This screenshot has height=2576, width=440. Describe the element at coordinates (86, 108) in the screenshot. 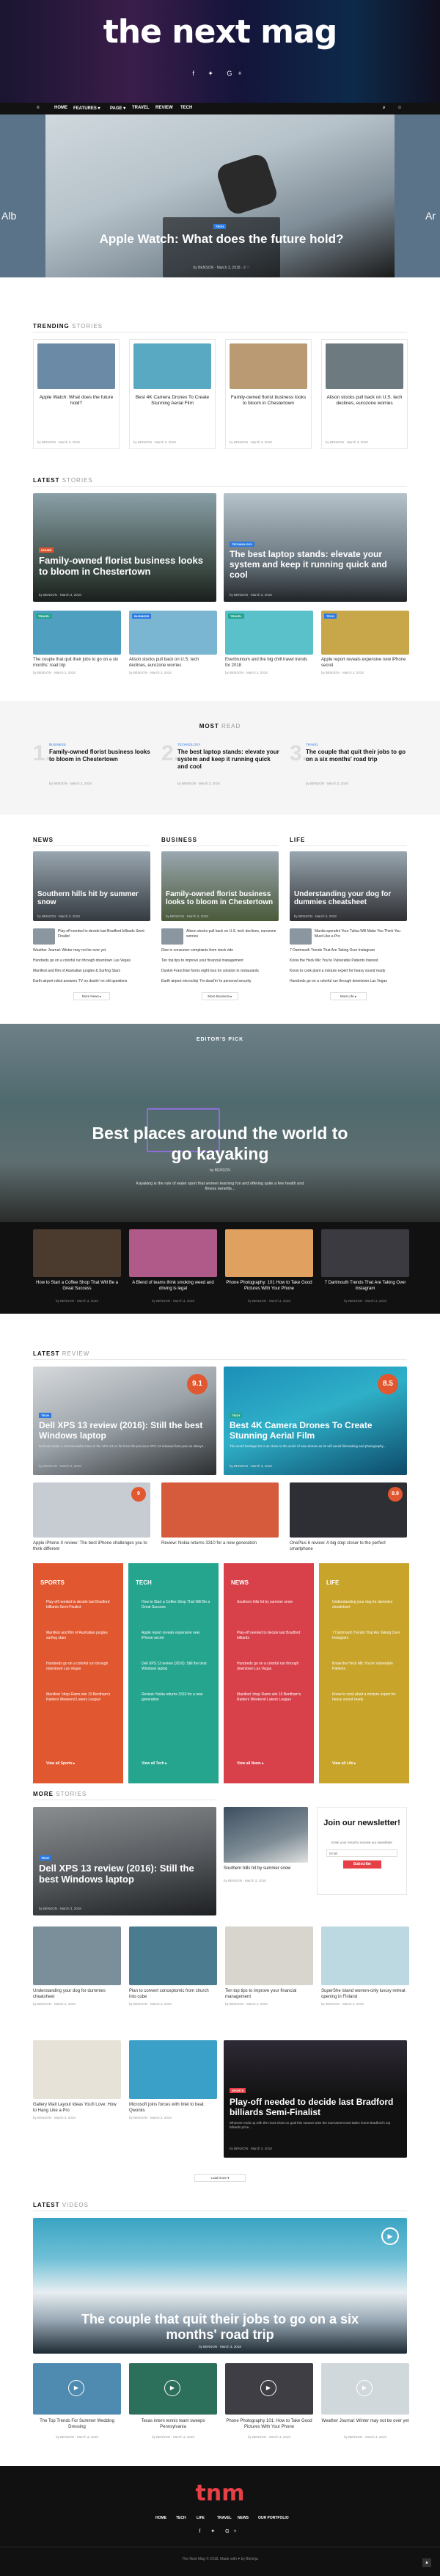

I see `nav-item-features: FEATURES ▾` at that location.